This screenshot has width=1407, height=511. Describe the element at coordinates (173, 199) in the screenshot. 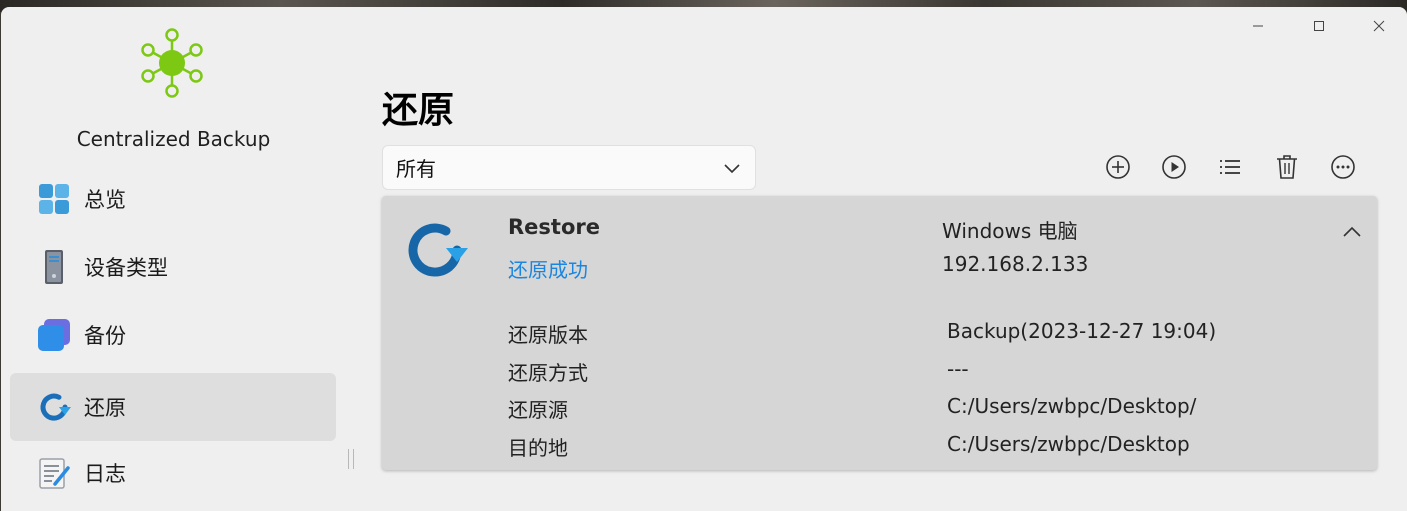

I see `sidebar-item-overview: 总览` at that location.